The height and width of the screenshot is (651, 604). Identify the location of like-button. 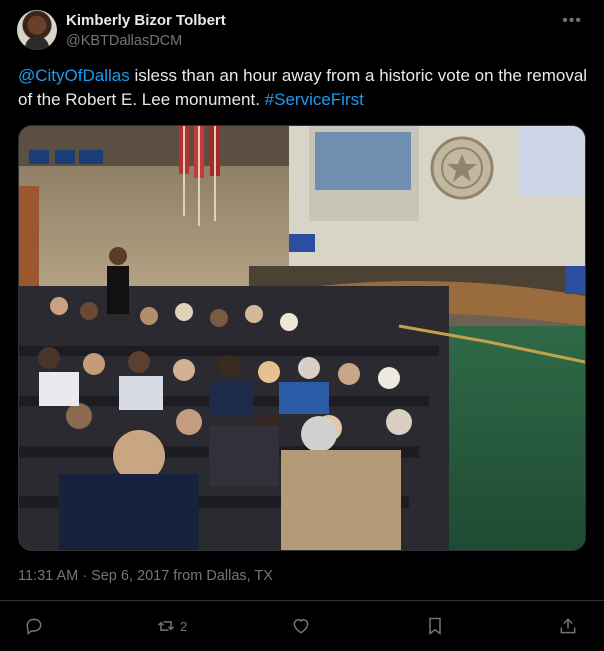
(301, 626).